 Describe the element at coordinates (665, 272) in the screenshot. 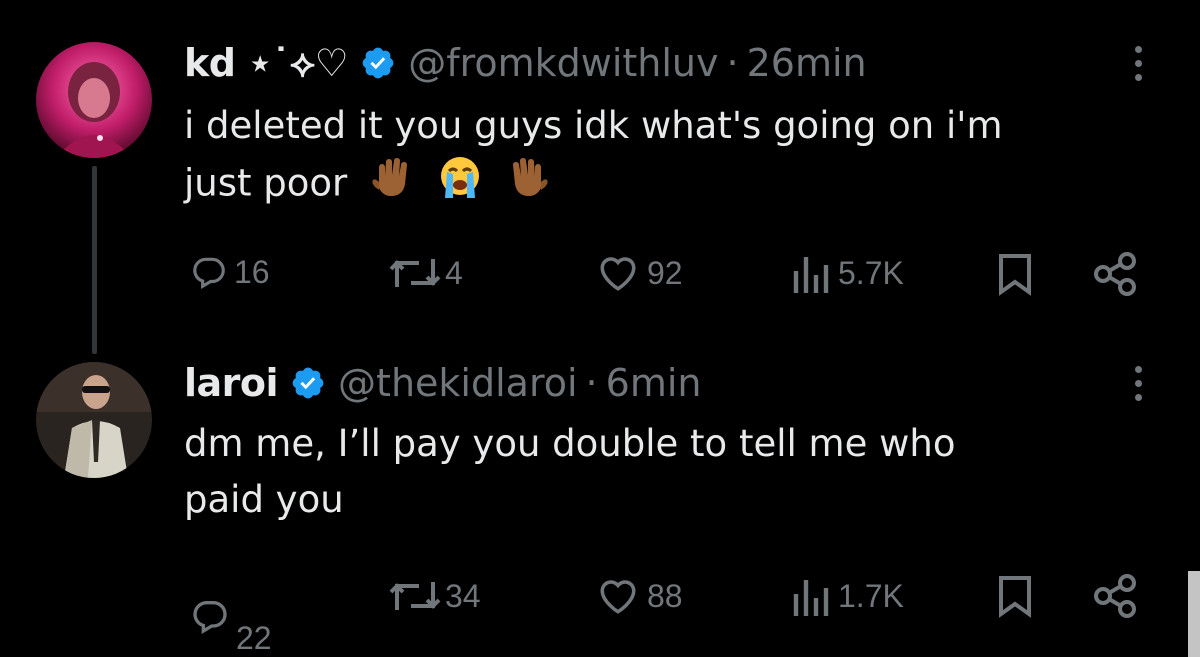

I see `like-count: 92` at that location.